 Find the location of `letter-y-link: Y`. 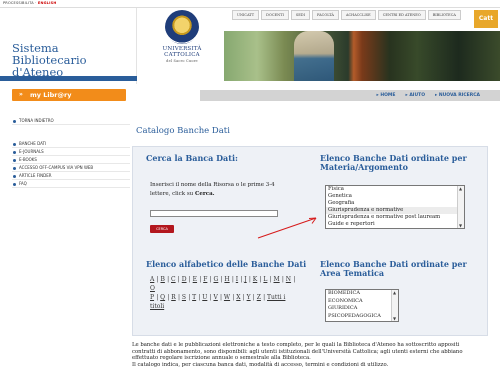

letter-y-link: Y is located at coordinates (249, 297).